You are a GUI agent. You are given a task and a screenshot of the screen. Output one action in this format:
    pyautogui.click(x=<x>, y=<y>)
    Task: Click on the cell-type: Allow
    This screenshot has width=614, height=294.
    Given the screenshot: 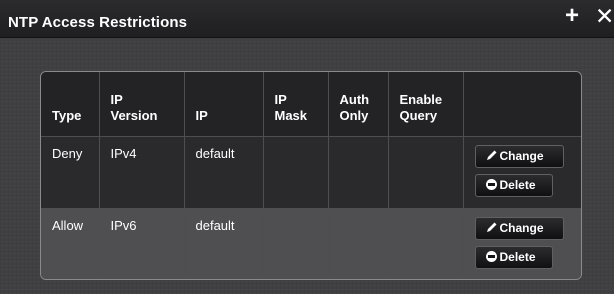 What is the action you would take?
    pyautogui.click(x=70, y=243)
    